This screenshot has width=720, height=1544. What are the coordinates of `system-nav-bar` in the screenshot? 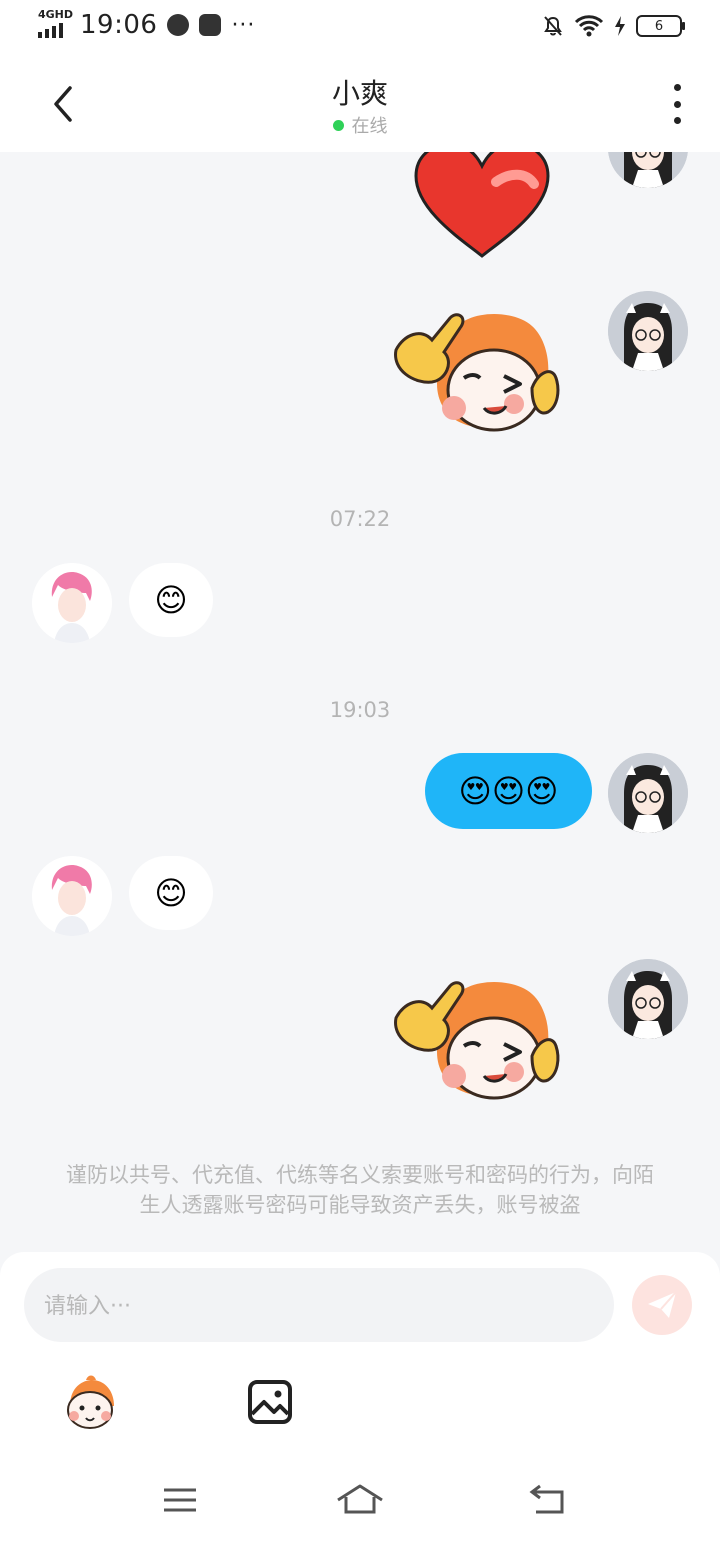 It's located at (360, 1498).